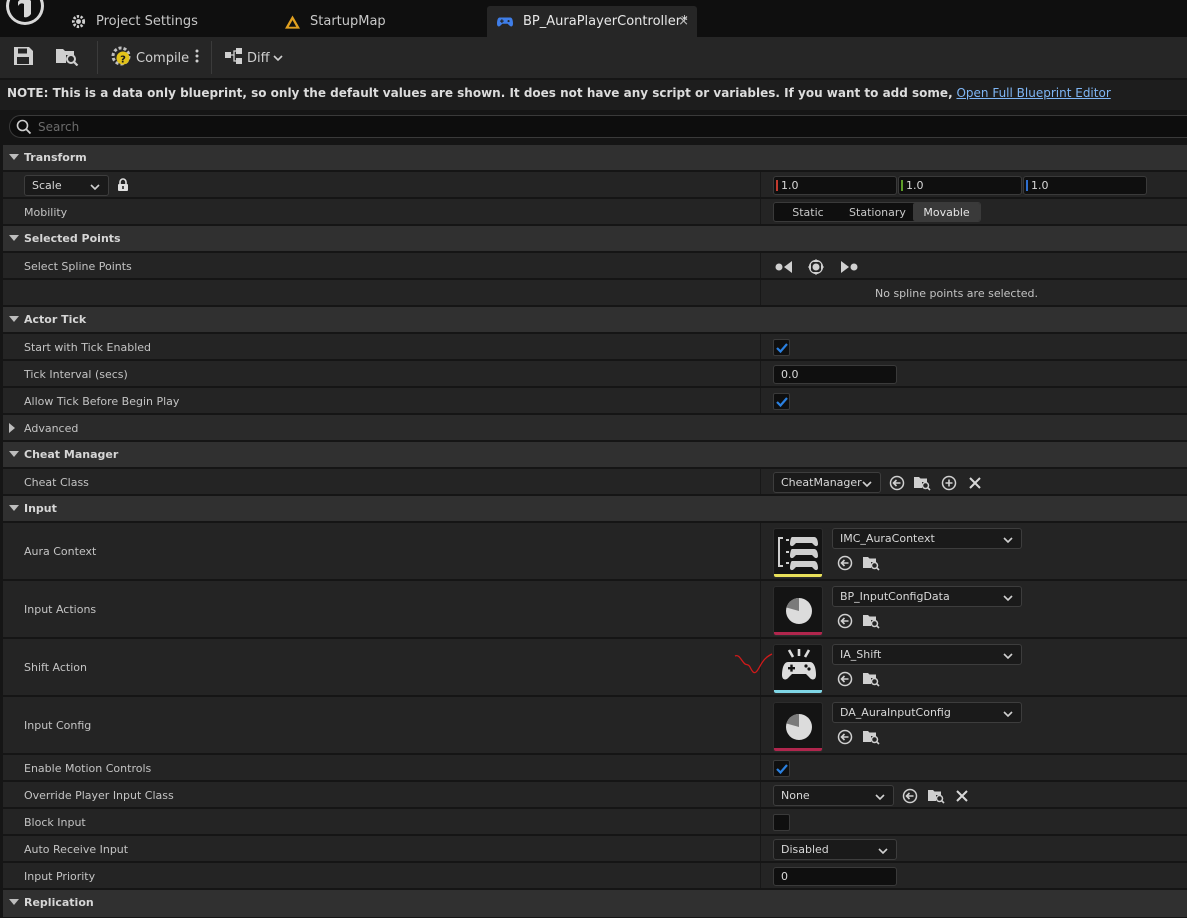 Image resolution: width=1187 pixels, height=918 pixels. What do you see at coordinates (67, 58) in the screenshot?
I see `browse-asset-button` at bounding box center [67, 58].